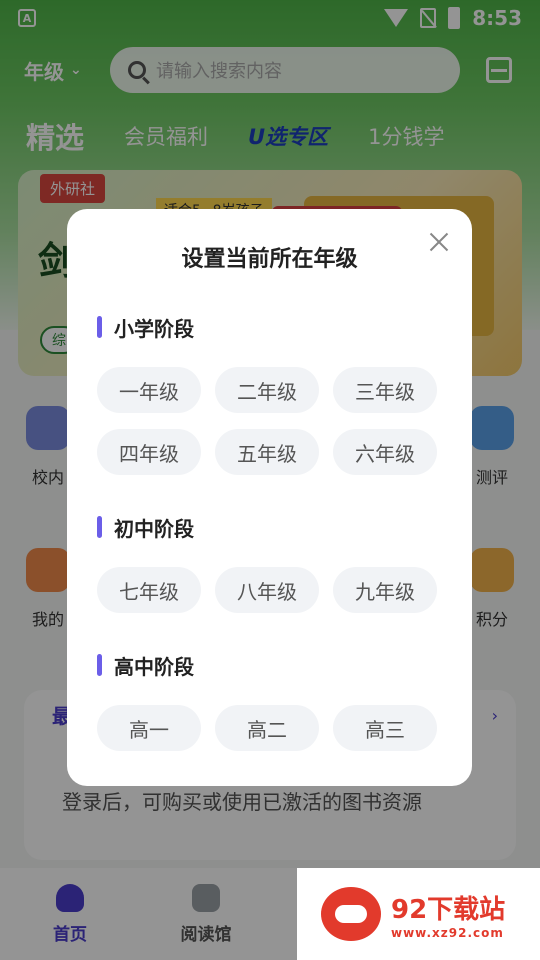 The image size is (540, 960). What do you see at coordinates (447, 932) in the screenshot?
I see `watermark-url: www.xz92.com` at bounding box center [447, 932].